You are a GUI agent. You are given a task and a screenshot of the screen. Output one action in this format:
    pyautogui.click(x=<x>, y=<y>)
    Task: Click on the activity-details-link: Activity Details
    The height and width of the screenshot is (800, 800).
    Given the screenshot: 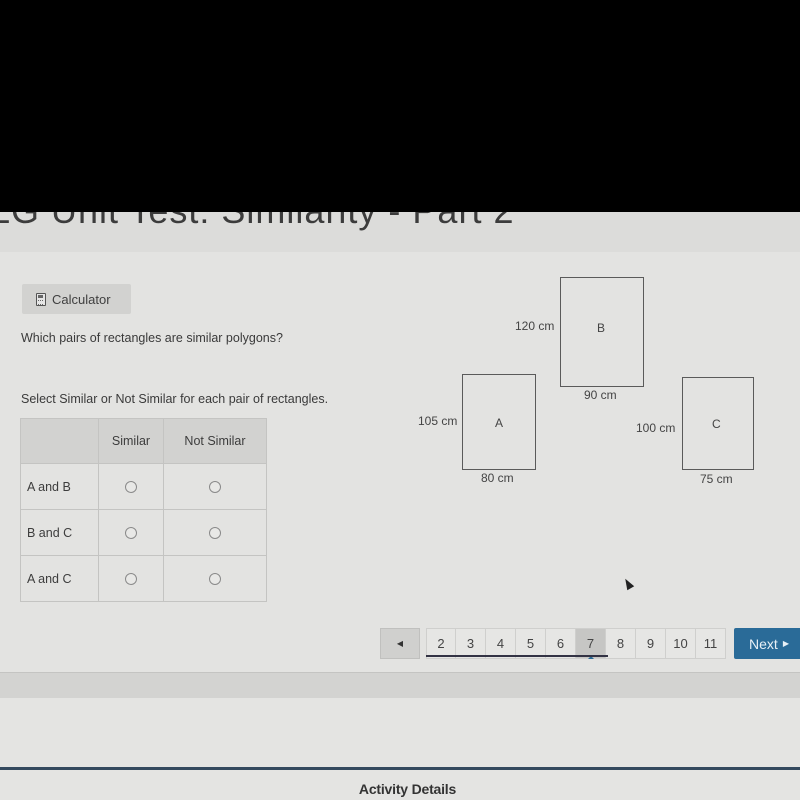 What is the action you would take?
    pyautogui.click(x=400, y=789)
    